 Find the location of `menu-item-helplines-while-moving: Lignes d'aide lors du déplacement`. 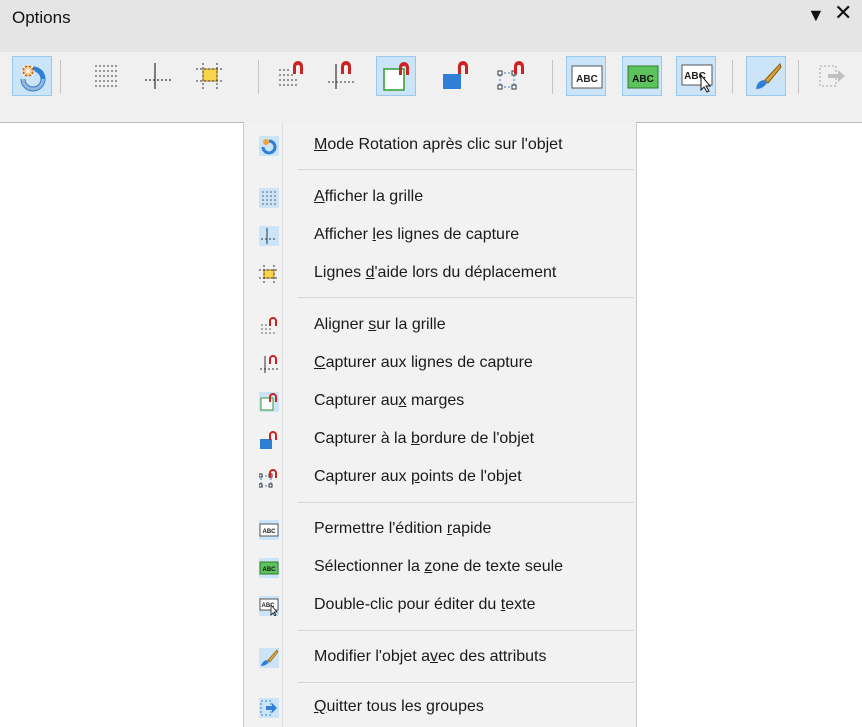

menu-item-helplines-while-moving: Lignes d'aide lors du déplacement is located at coordinates (440, 274).